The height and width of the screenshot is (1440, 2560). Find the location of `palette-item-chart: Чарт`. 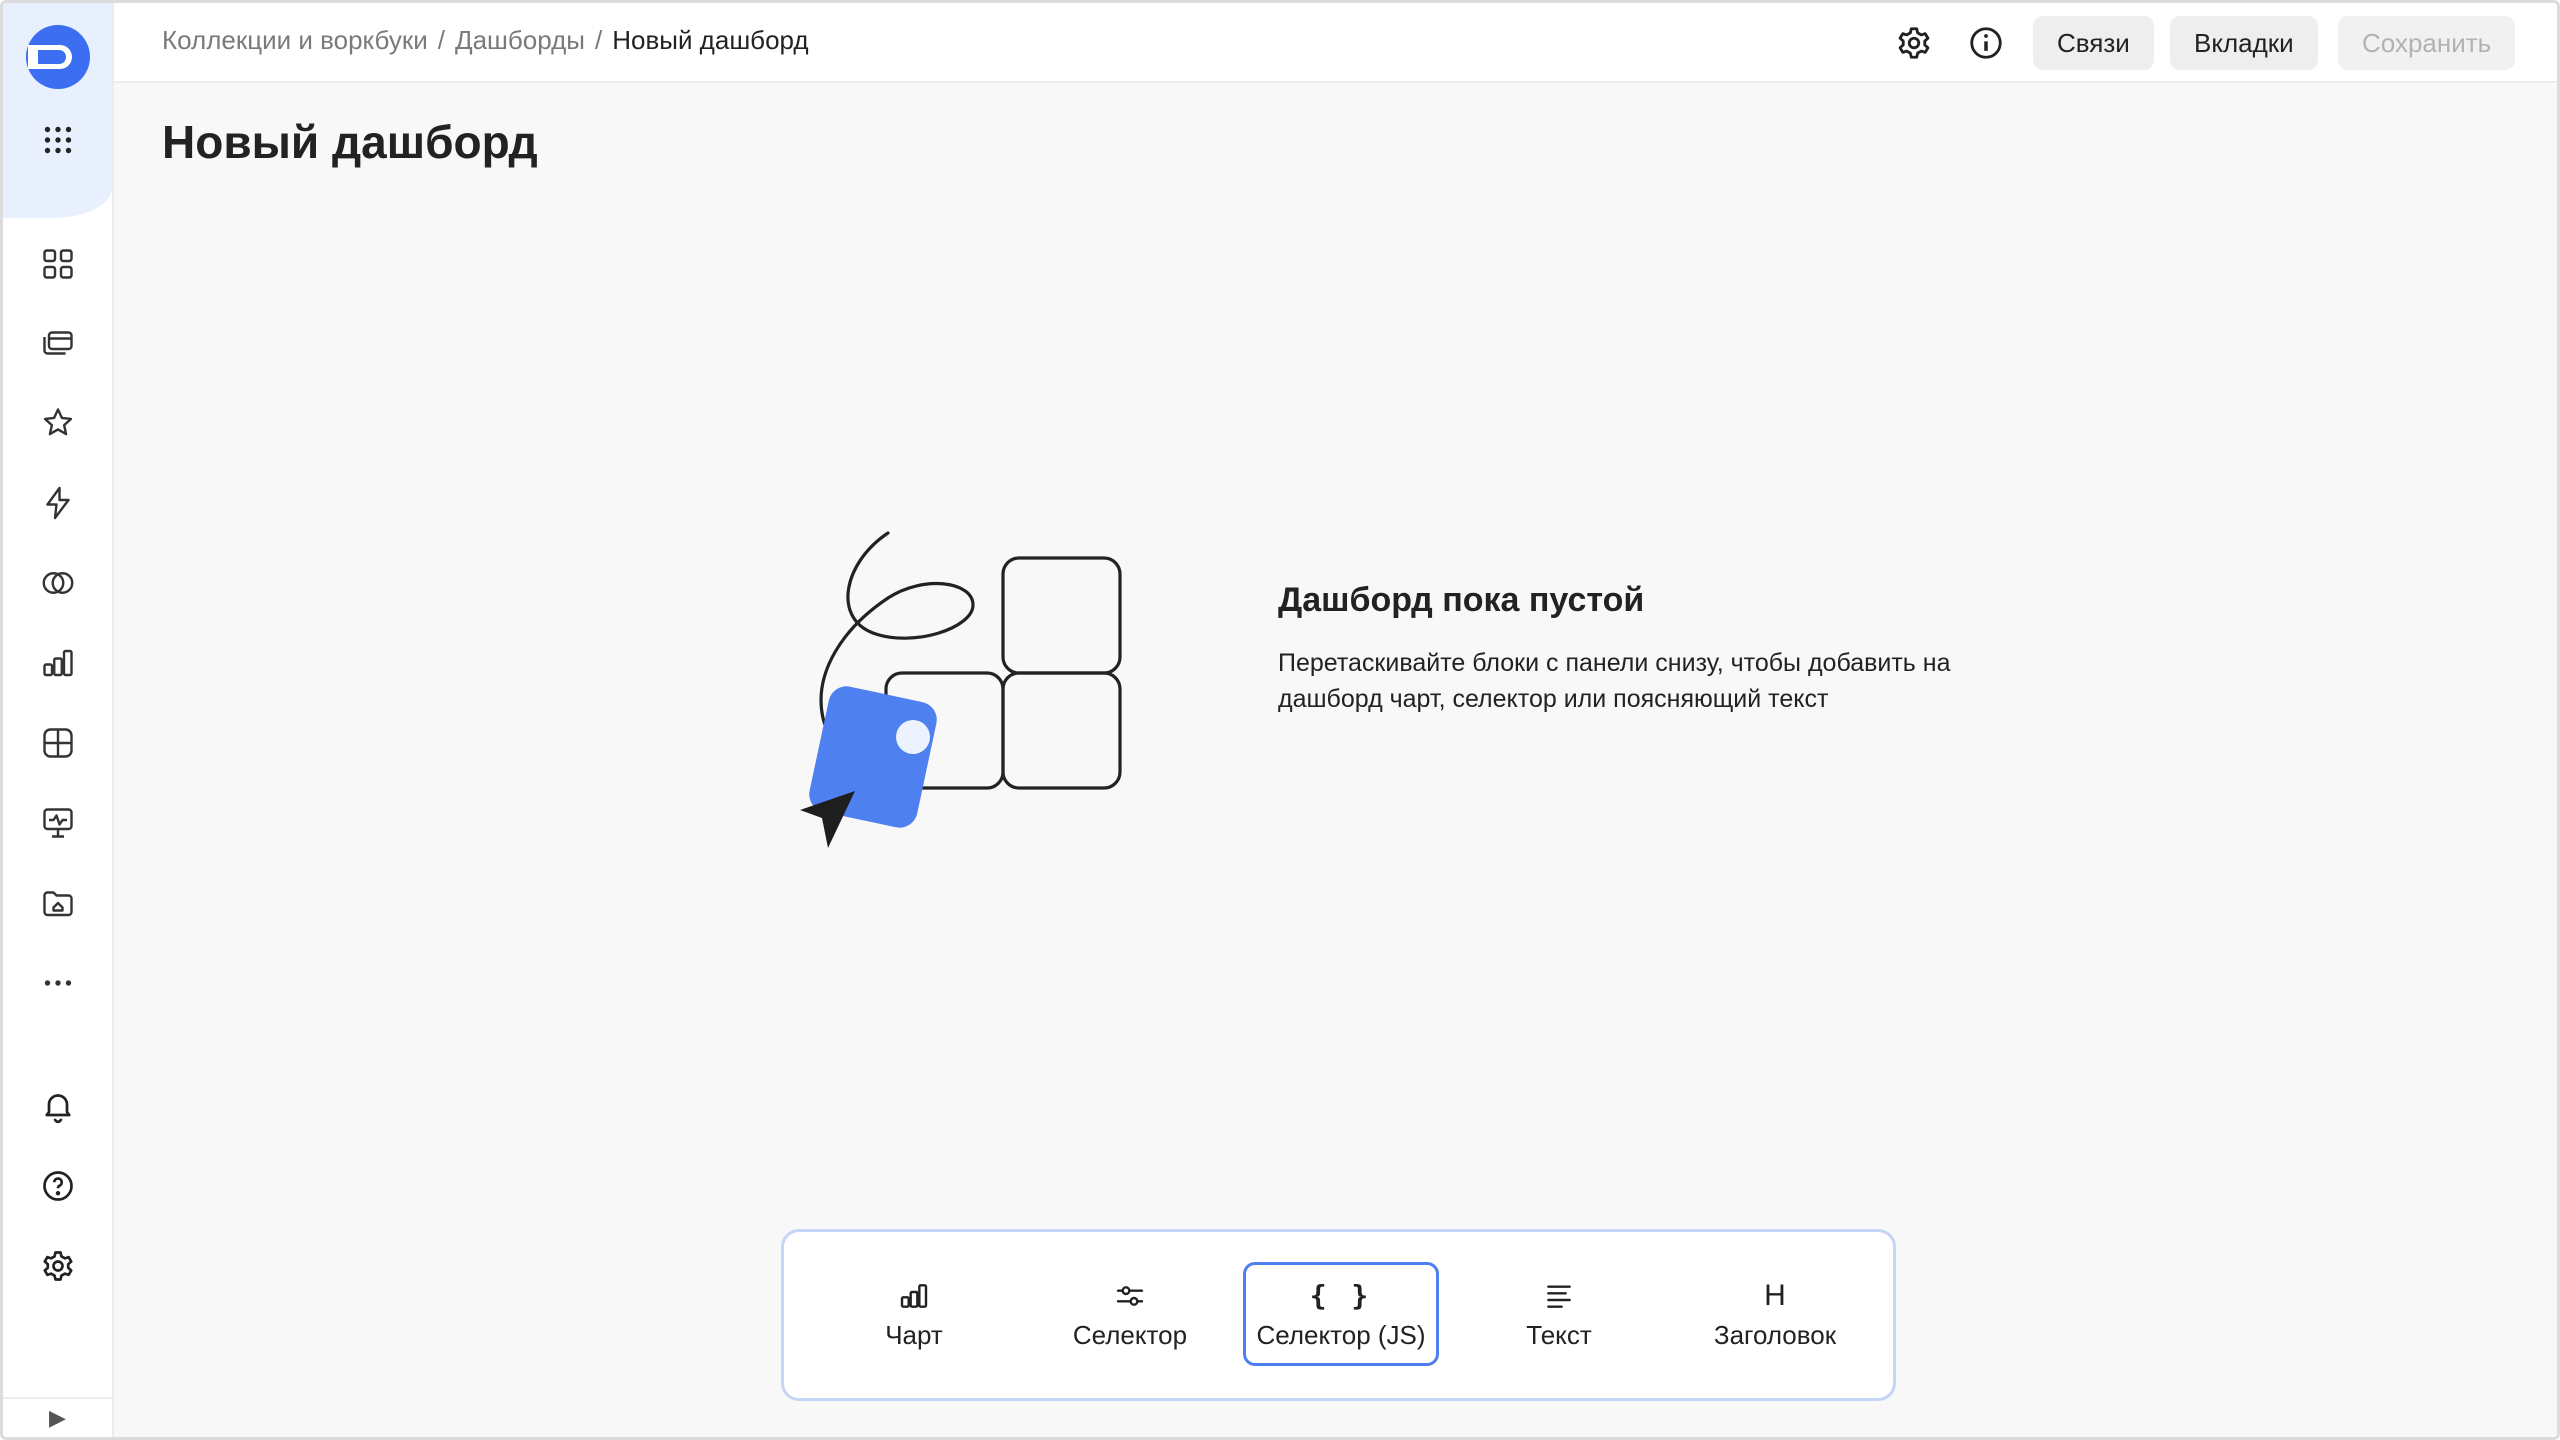

palette-item-chart: Чарт is located at coordinates (914, 1314).